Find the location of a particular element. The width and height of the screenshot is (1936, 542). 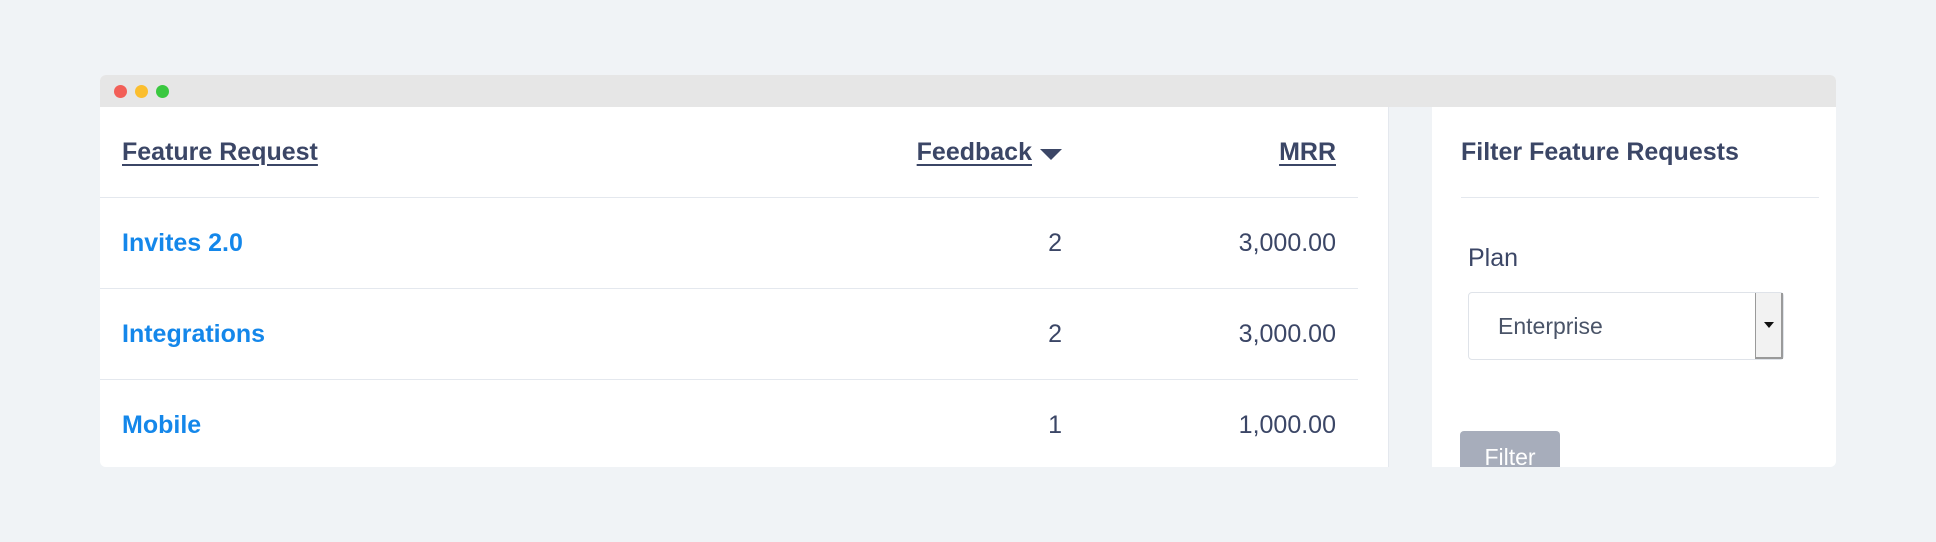

feedback-cell: 1 is located at coordinates (1055, 423).